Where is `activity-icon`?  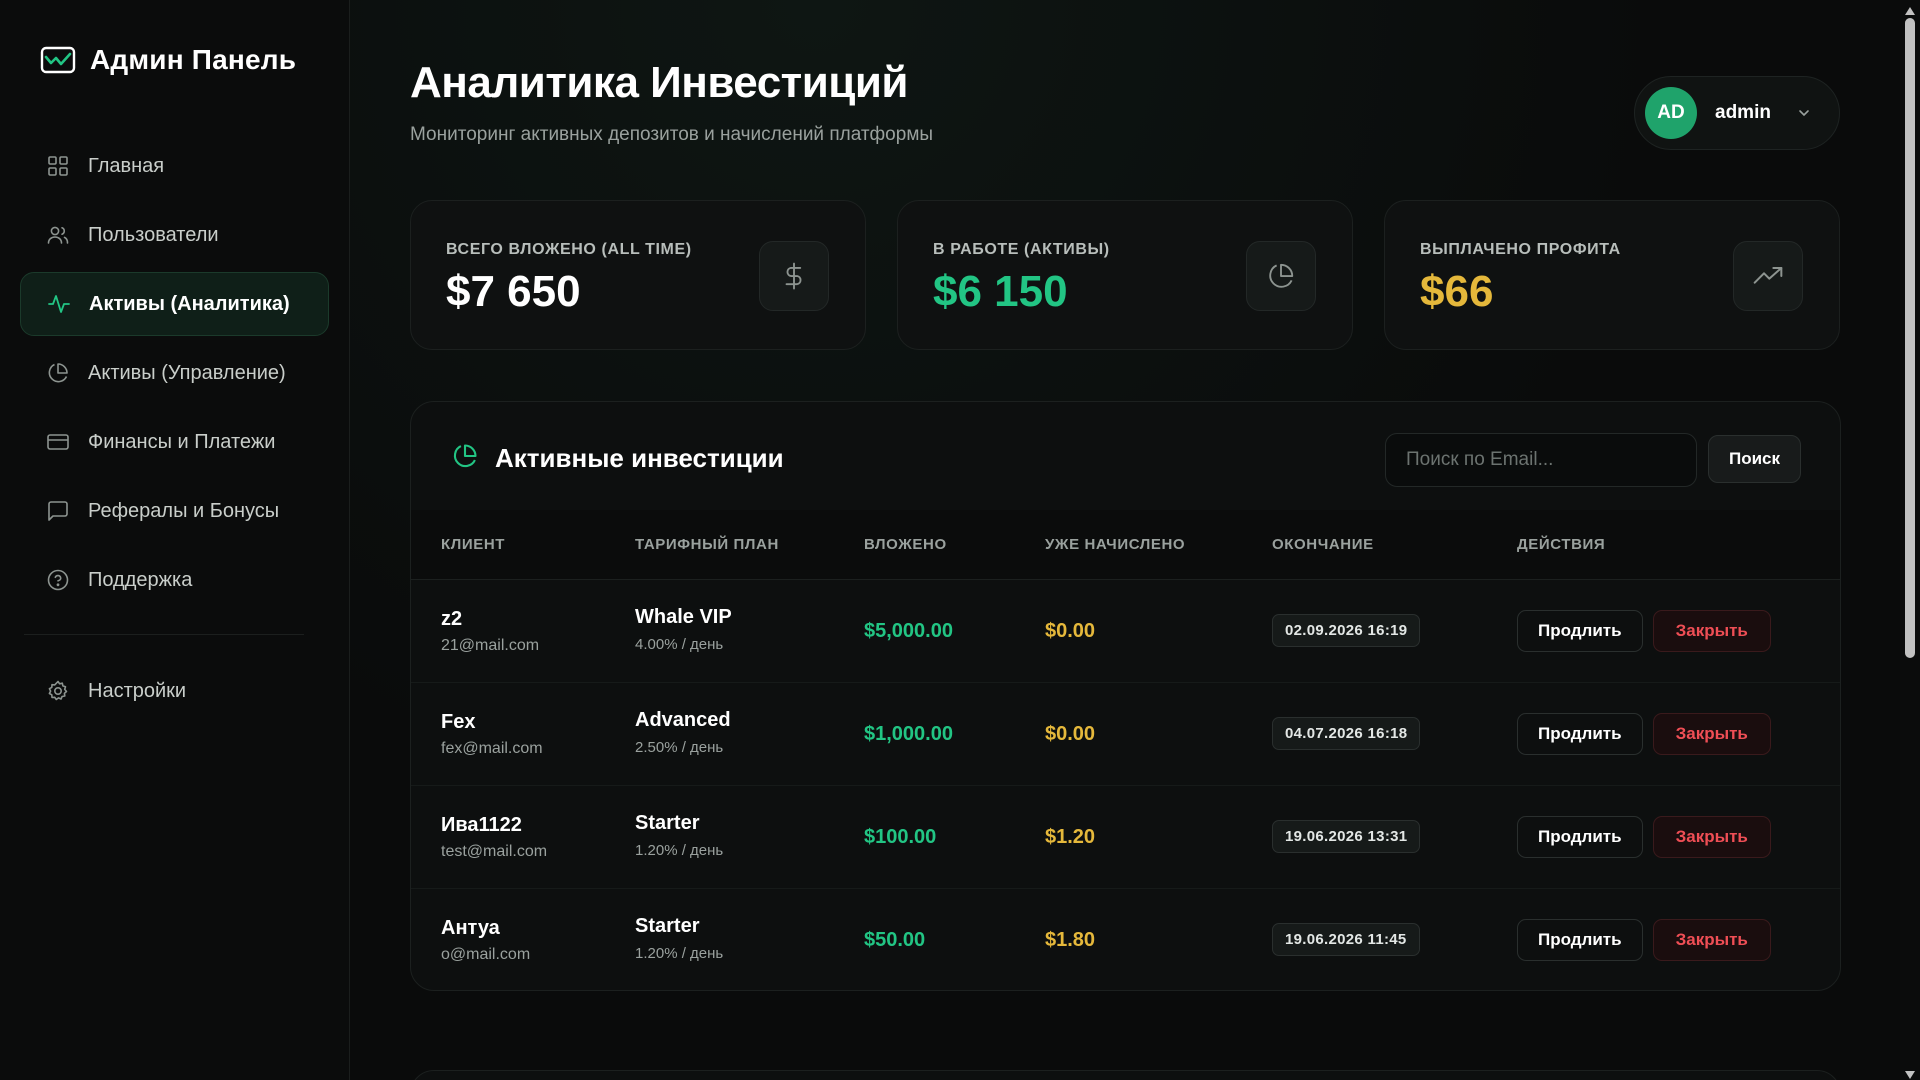 activity-icon is located at coordinates (59, 304).